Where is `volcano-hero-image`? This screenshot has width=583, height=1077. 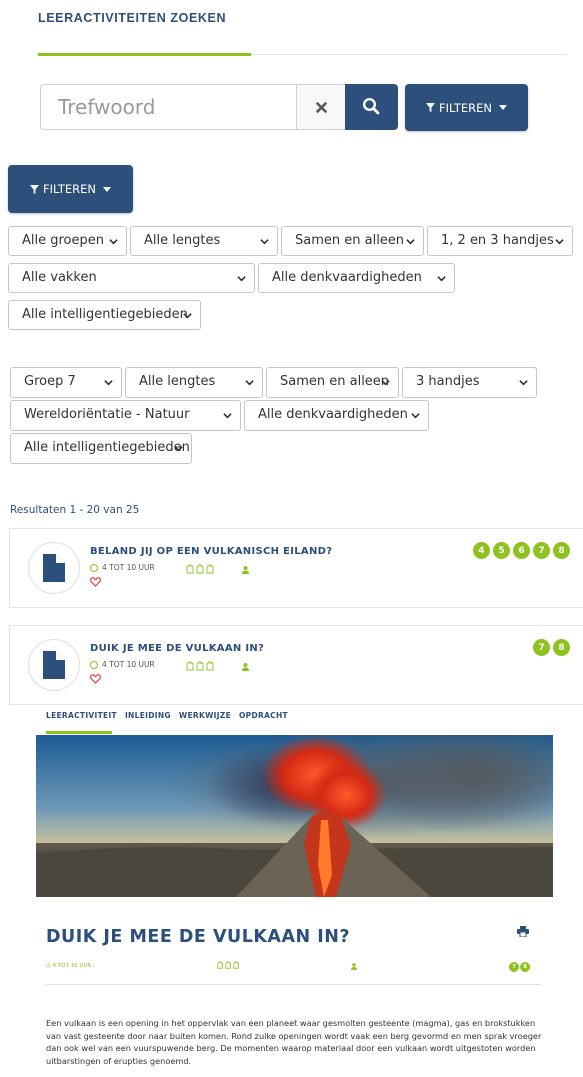
volcano-hero-image is located at coordinates (294, 816).